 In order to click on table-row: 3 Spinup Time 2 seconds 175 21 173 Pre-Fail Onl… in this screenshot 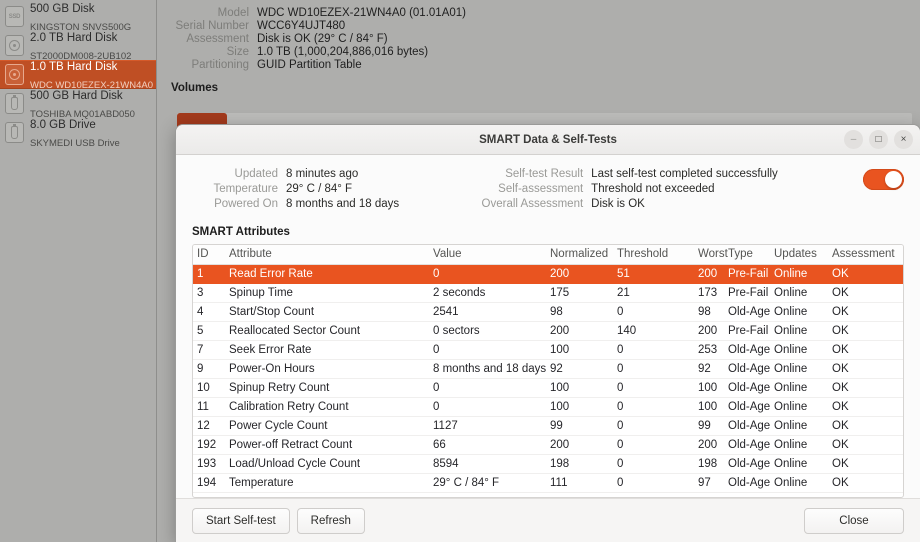, I will do `click(548, 293)`.